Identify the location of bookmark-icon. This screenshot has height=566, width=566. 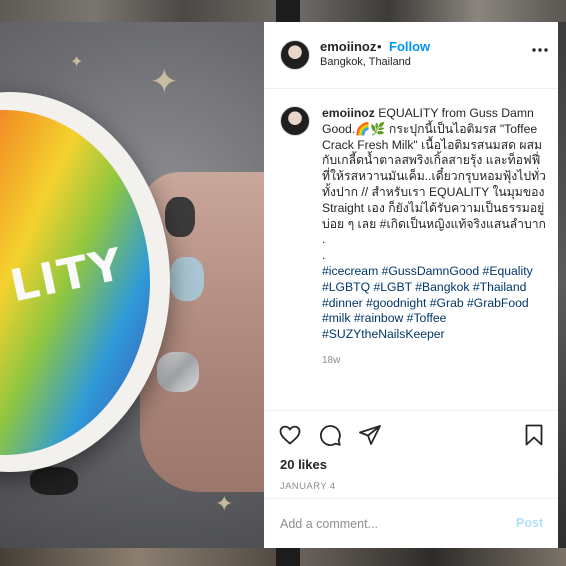
(534, 435).